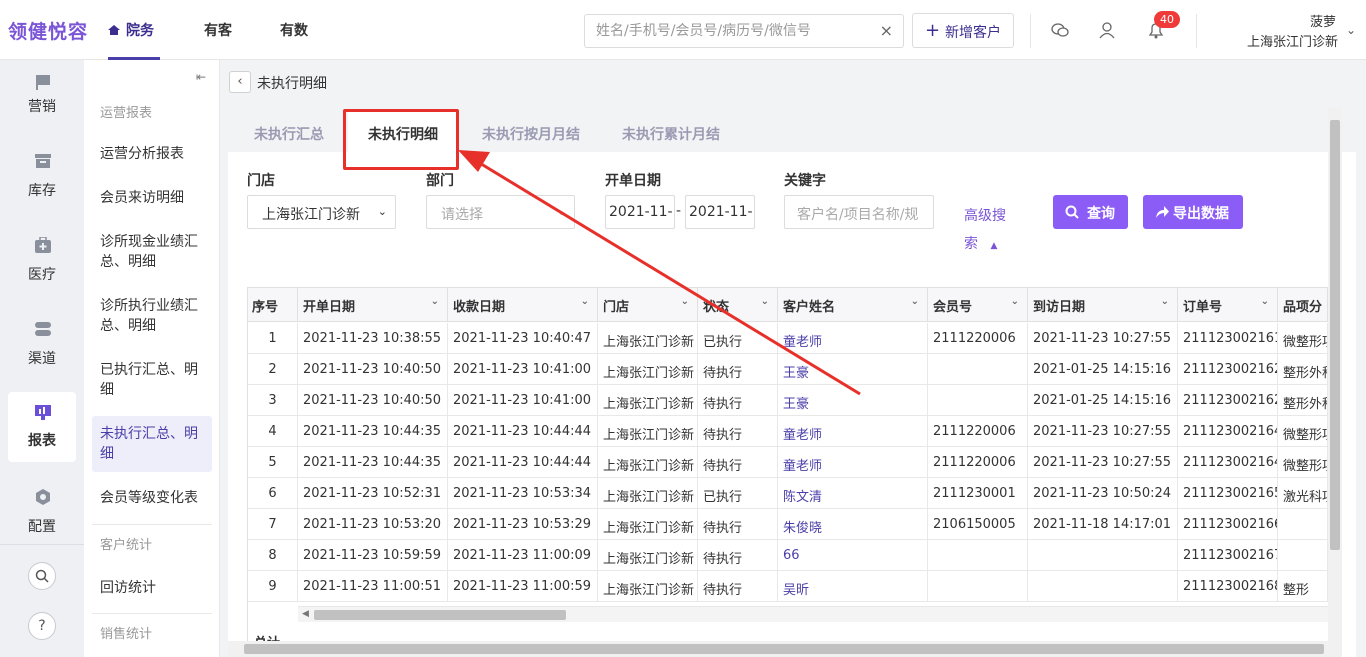 The height and width of the screenshot is (657, 1366). Describe the element at coordinates (1303, 338) in the screenshot. I see `table-cell: 微整形项` at that location.